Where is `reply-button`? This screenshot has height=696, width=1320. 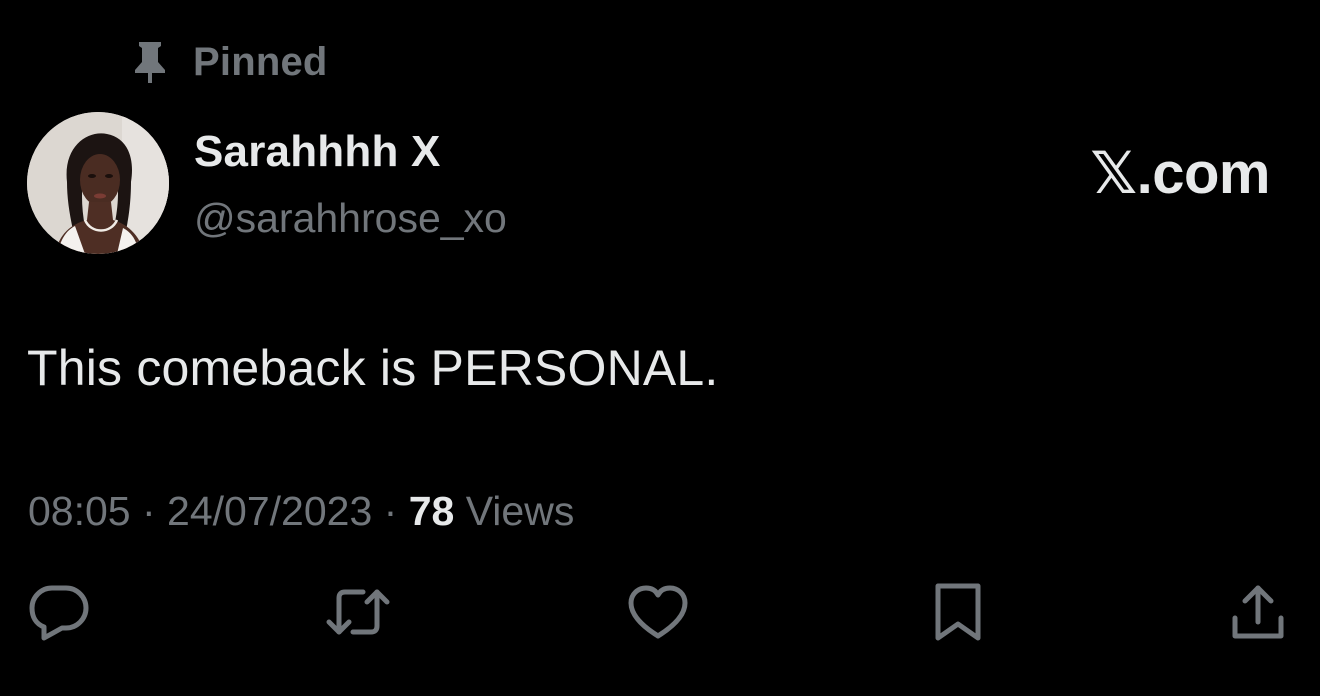
reply-button is located at coordinates (59, 614).